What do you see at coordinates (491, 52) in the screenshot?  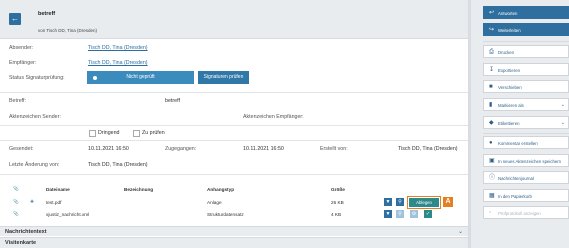 I see `print-icon: ⎙` at bounding box center [491, 52].